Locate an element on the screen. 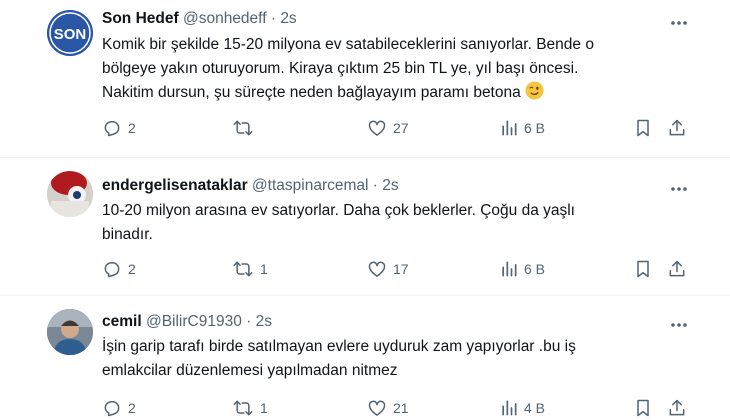  like-count: 21 is located at coordinates (401, 408).